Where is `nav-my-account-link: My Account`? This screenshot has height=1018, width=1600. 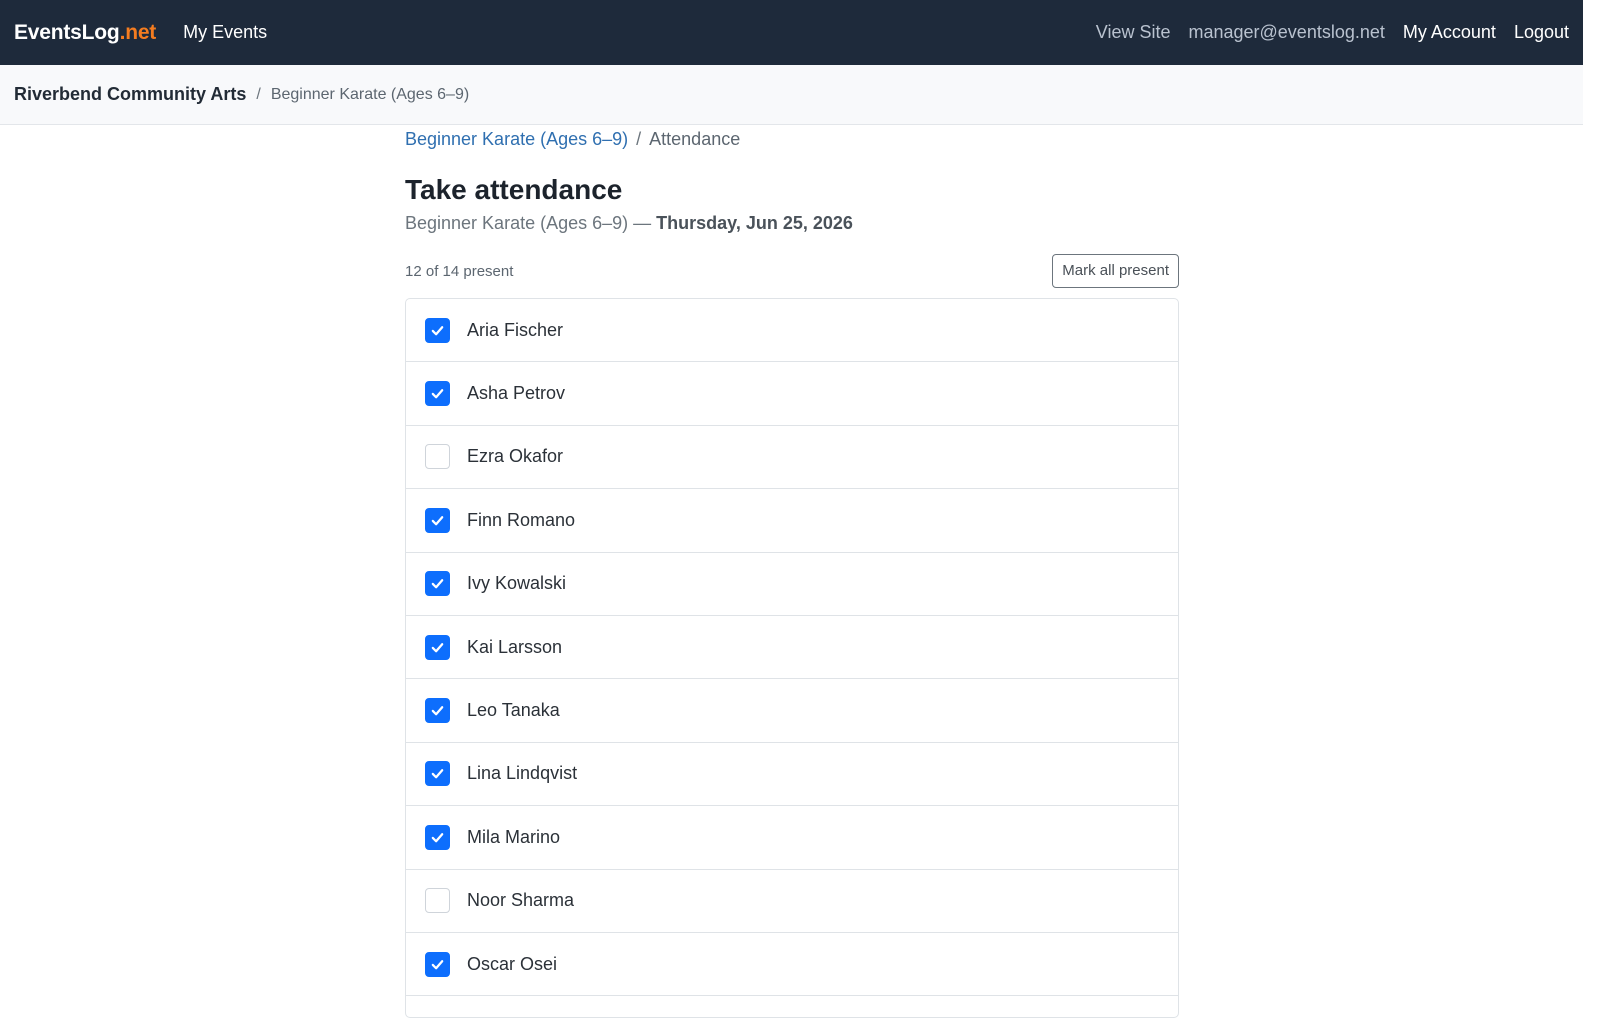 nav-my-account-link: My Account is located at coordinates (1449, 32).